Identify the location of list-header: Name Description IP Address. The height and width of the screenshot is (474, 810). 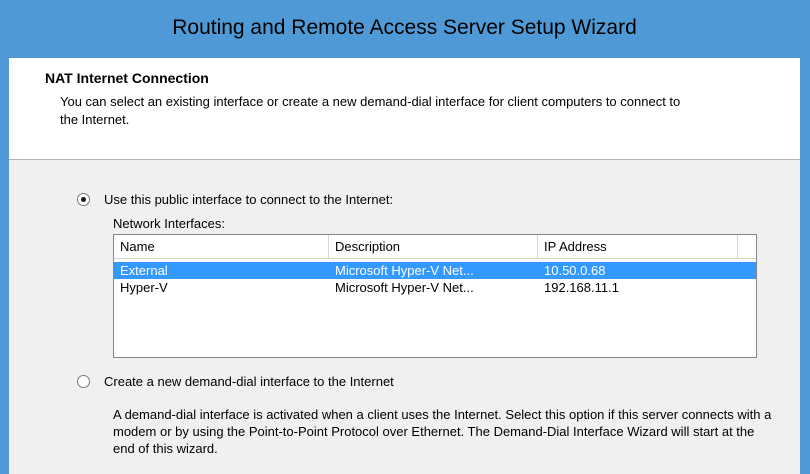
(435, 247).